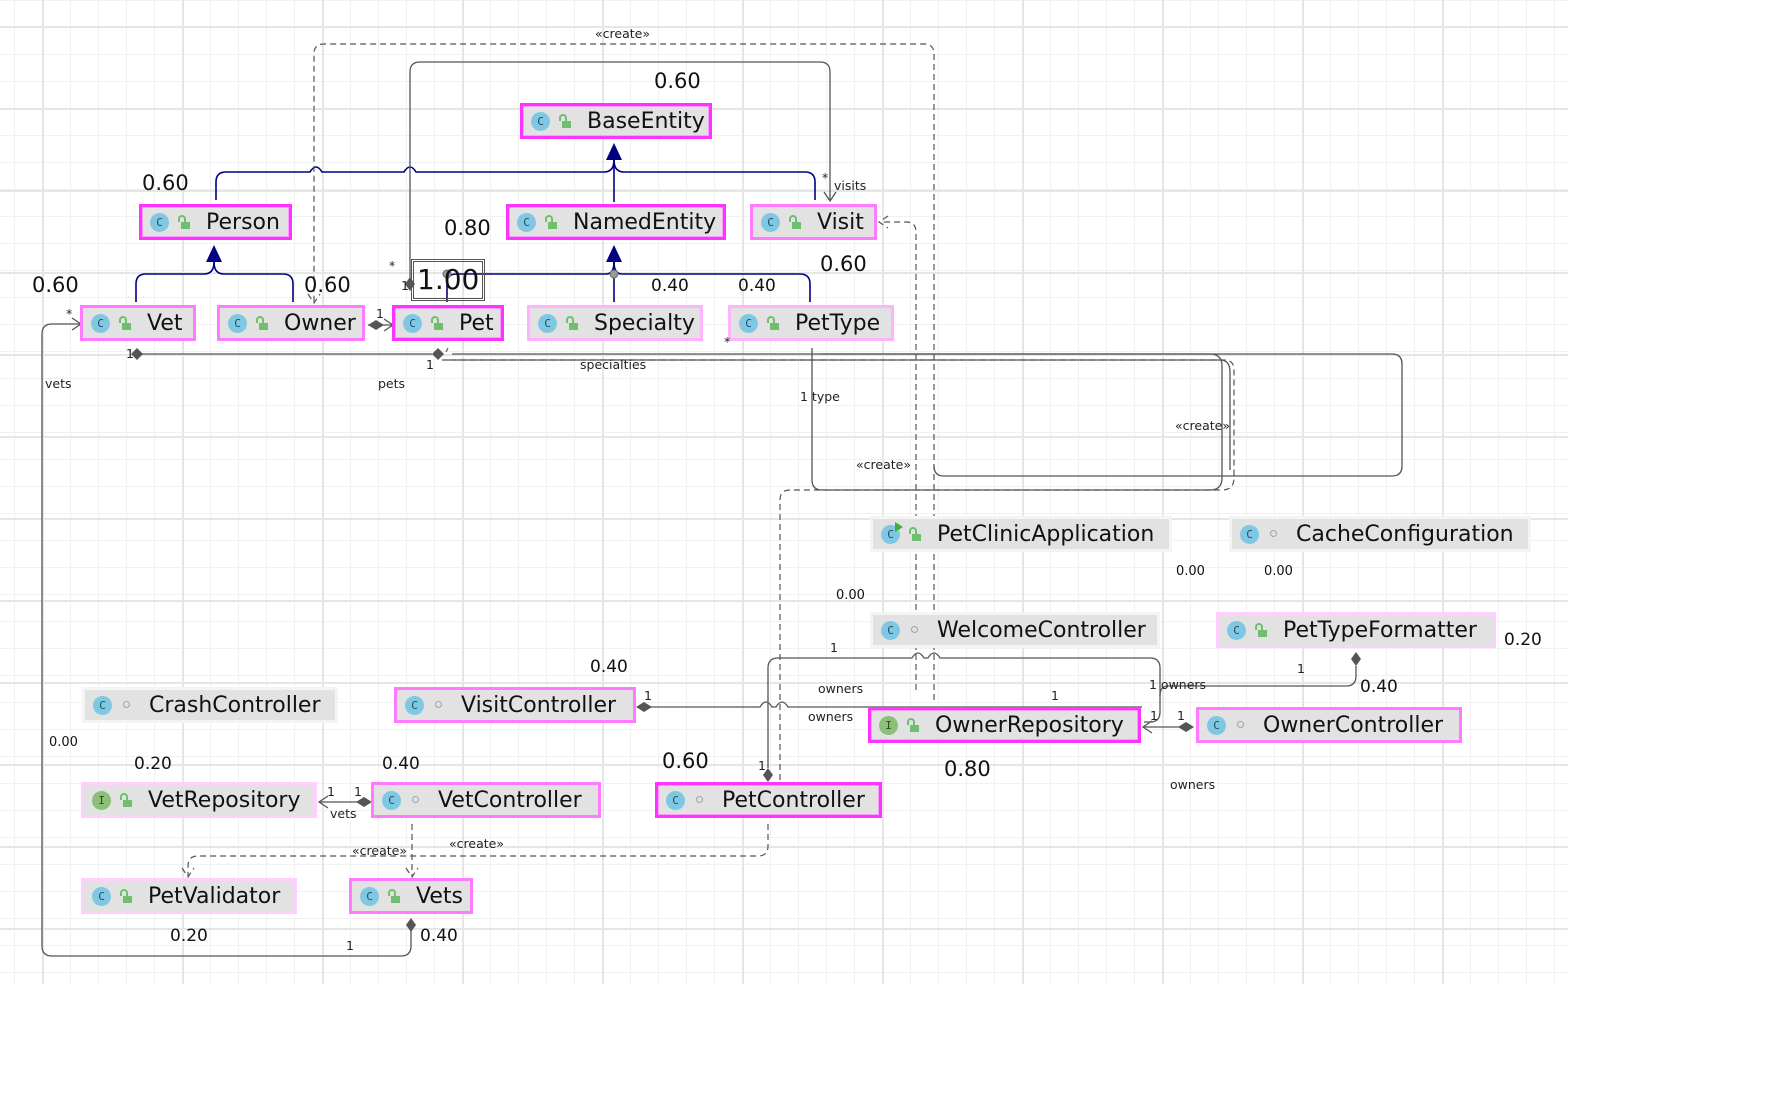 Image resolution: width=1782 pixels, height=1118 pixels. I want to click on metric-welcomecontroller: 0.00, so click(850, 595).